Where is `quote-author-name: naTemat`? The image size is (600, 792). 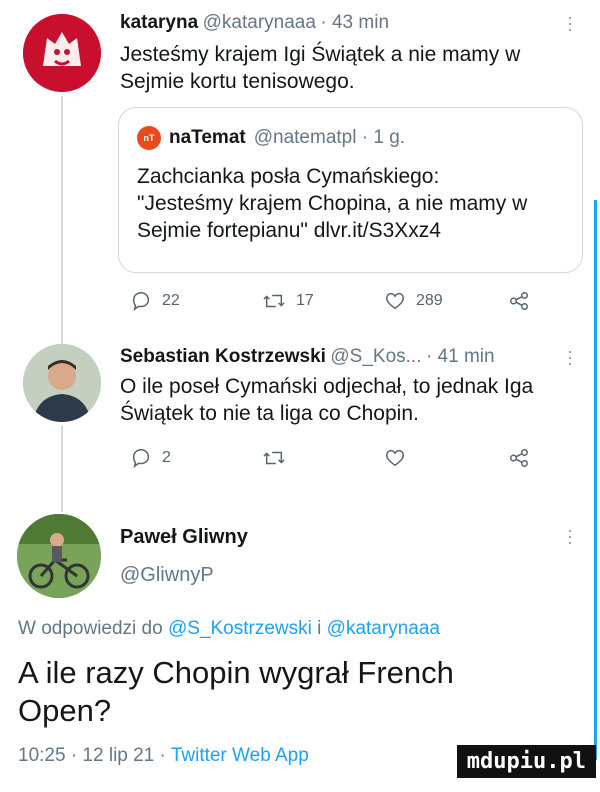 quote-author-name: naTemat is located at coordinates (207, 137).